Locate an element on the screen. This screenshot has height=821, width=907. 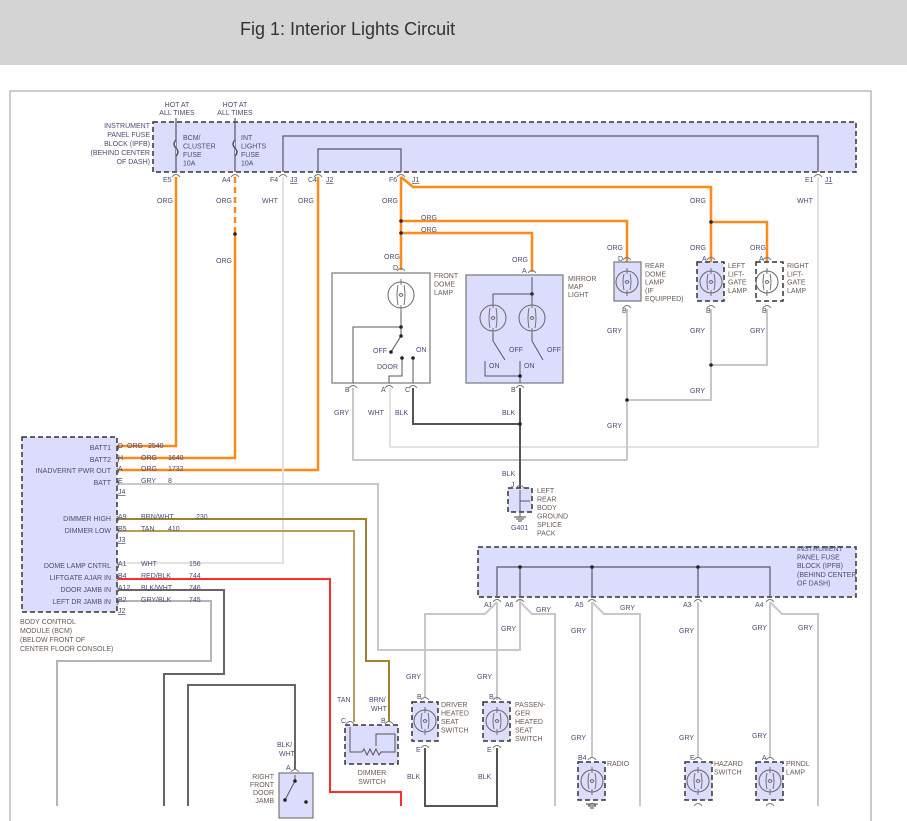
hot-at-all-times-label: HOT AT is located at coordinates (177, 105).